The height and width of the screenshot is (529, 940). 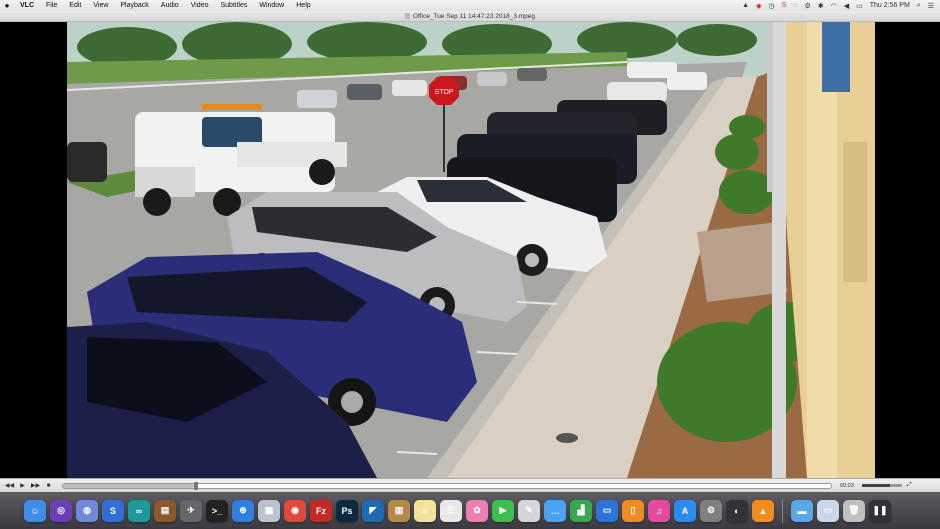 I want to click on menu-subtitles: Subtitles, so click(x=233, y=5).